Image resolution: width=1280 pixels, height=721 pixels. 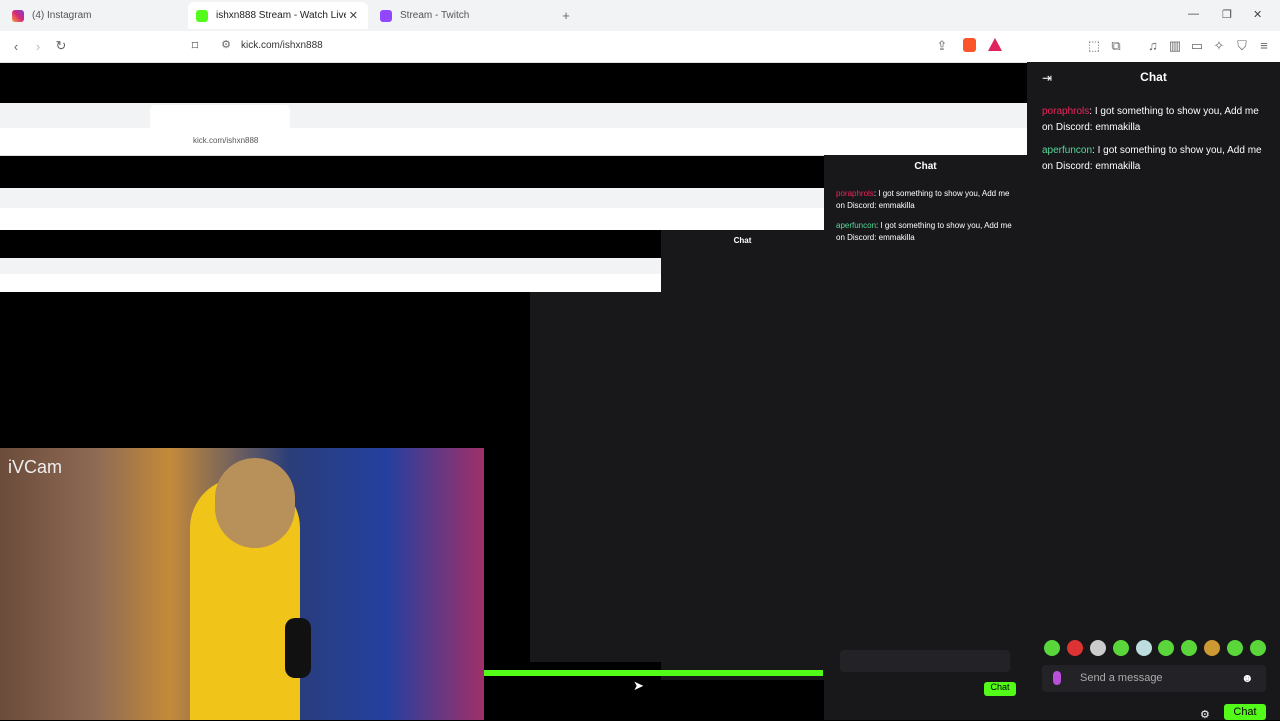 What do you see at coordinates (1153, 77) in the screenshot?
I see `chat-title: Chat` at bounding box center [1153, 77].